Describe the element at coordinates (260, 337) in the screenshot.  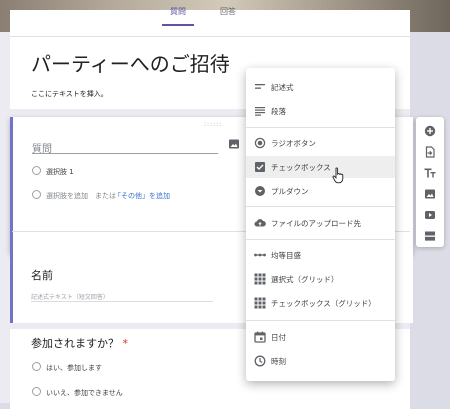
I see `calendar-icon` at that location.